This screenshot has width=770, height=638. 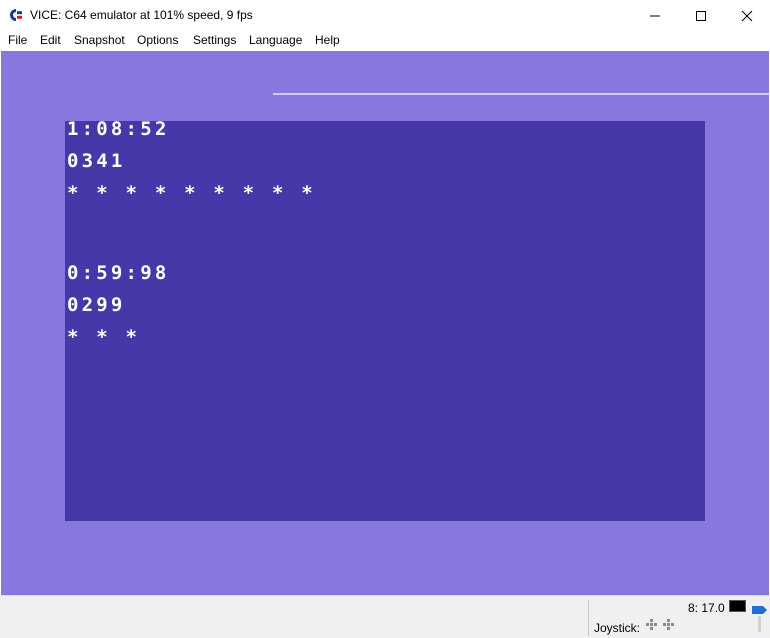 I want to click on maximize-button, so click(x=701, y=15).